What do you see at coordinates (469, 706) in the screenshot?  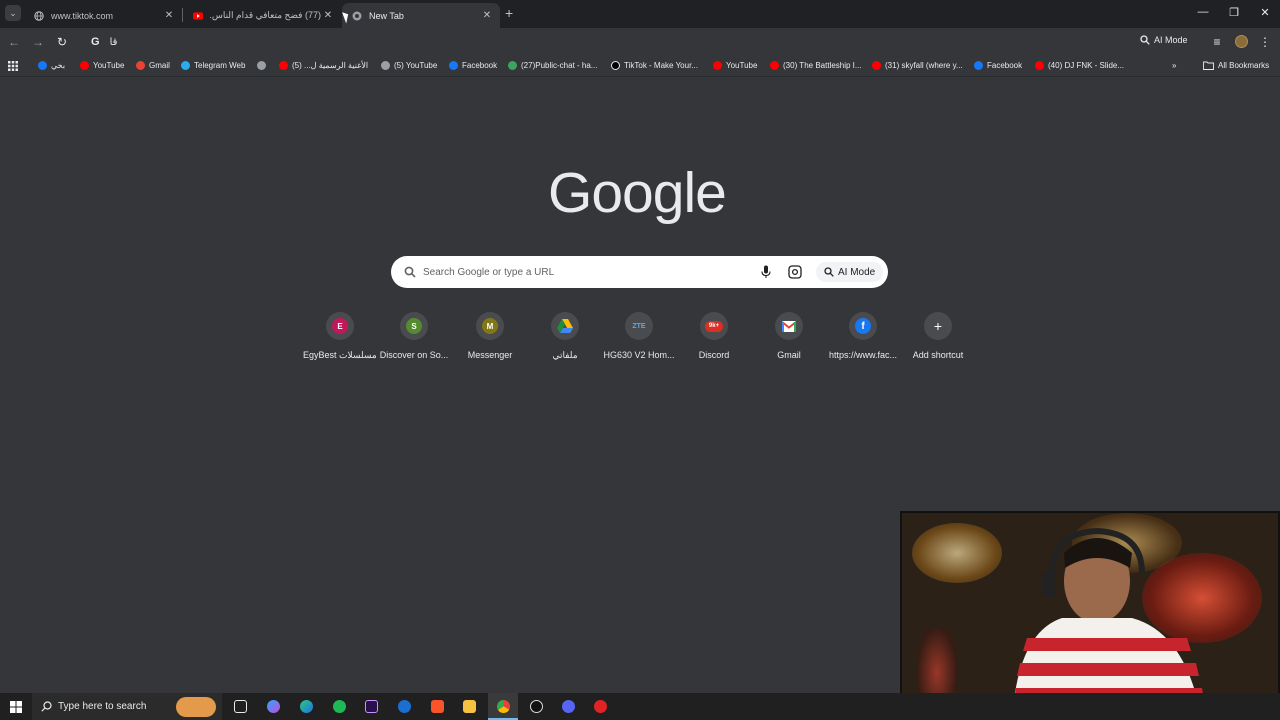 I see `file-explorer-icon` at bounding box center [469, 706].